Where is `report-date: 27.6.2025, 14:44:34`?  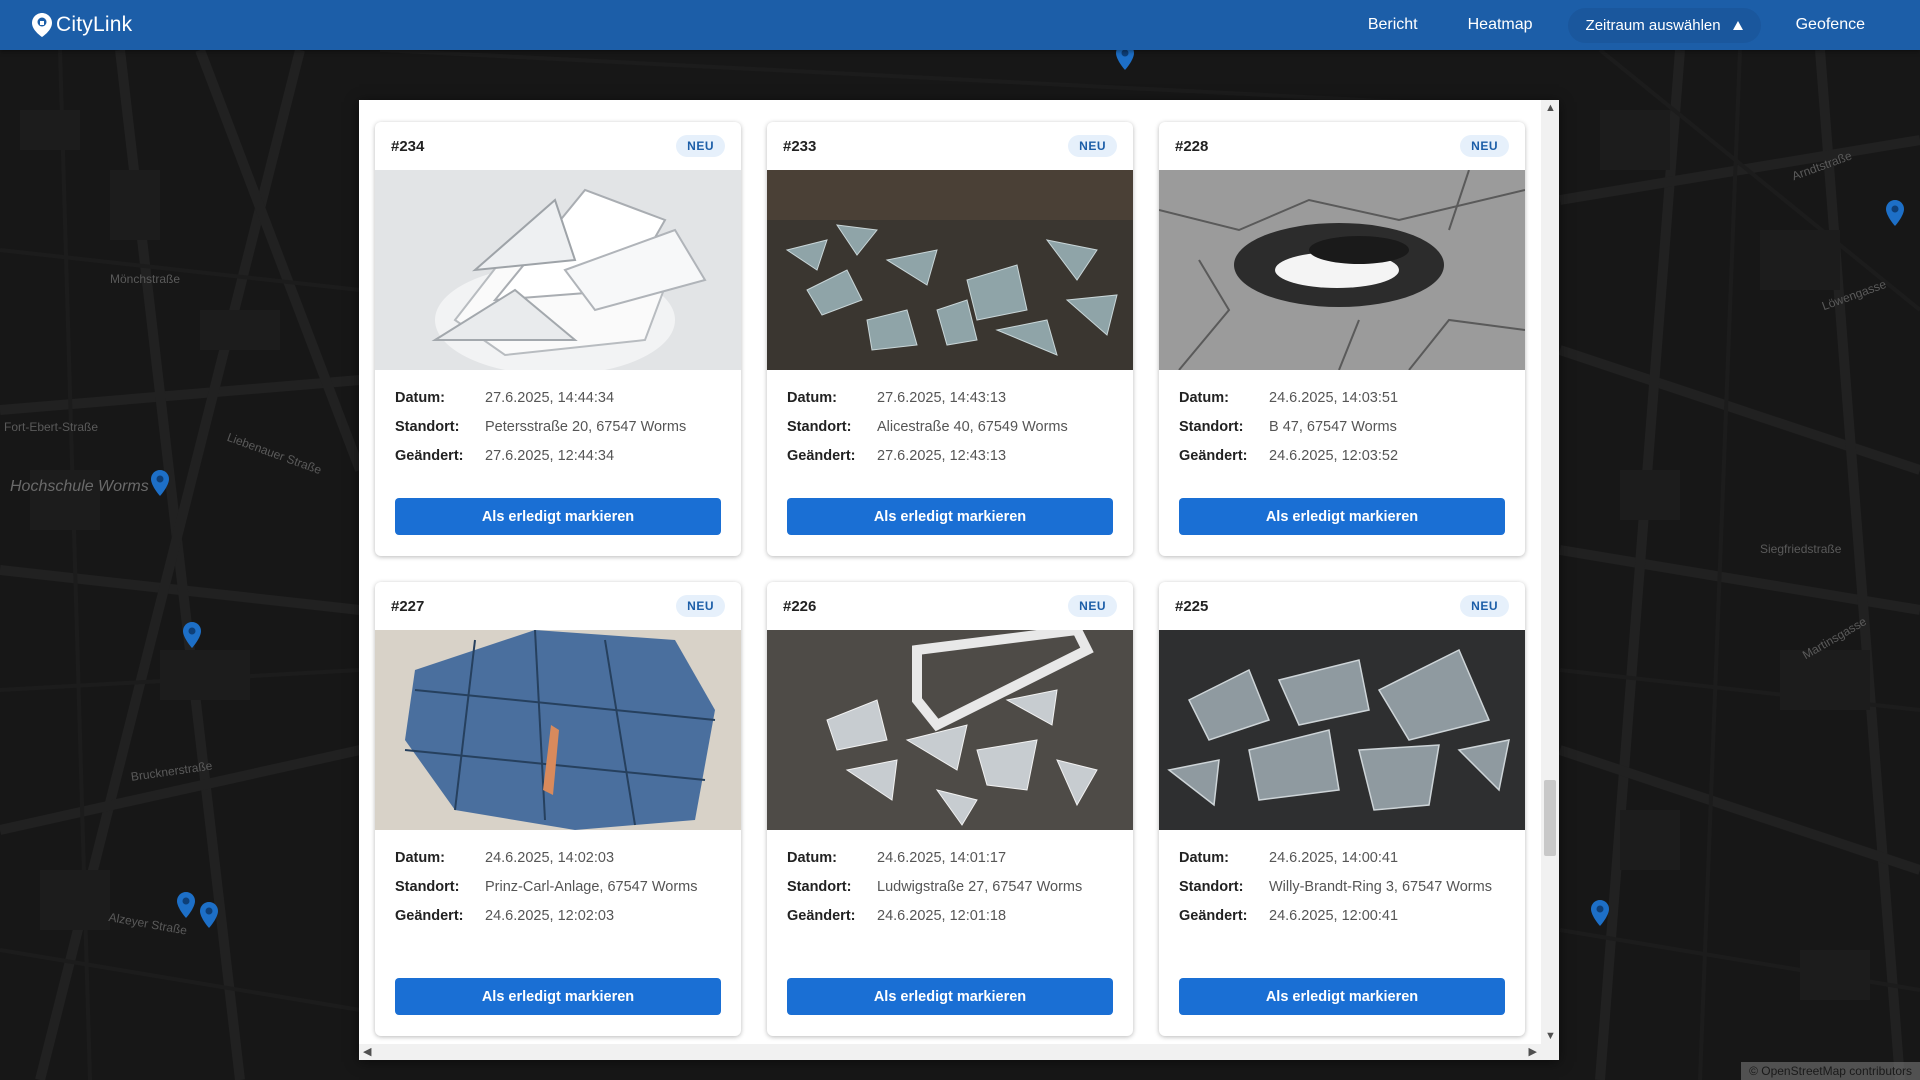
report-date: 27.6.2025, 14:44:34 is located at coordinates (550, 398).